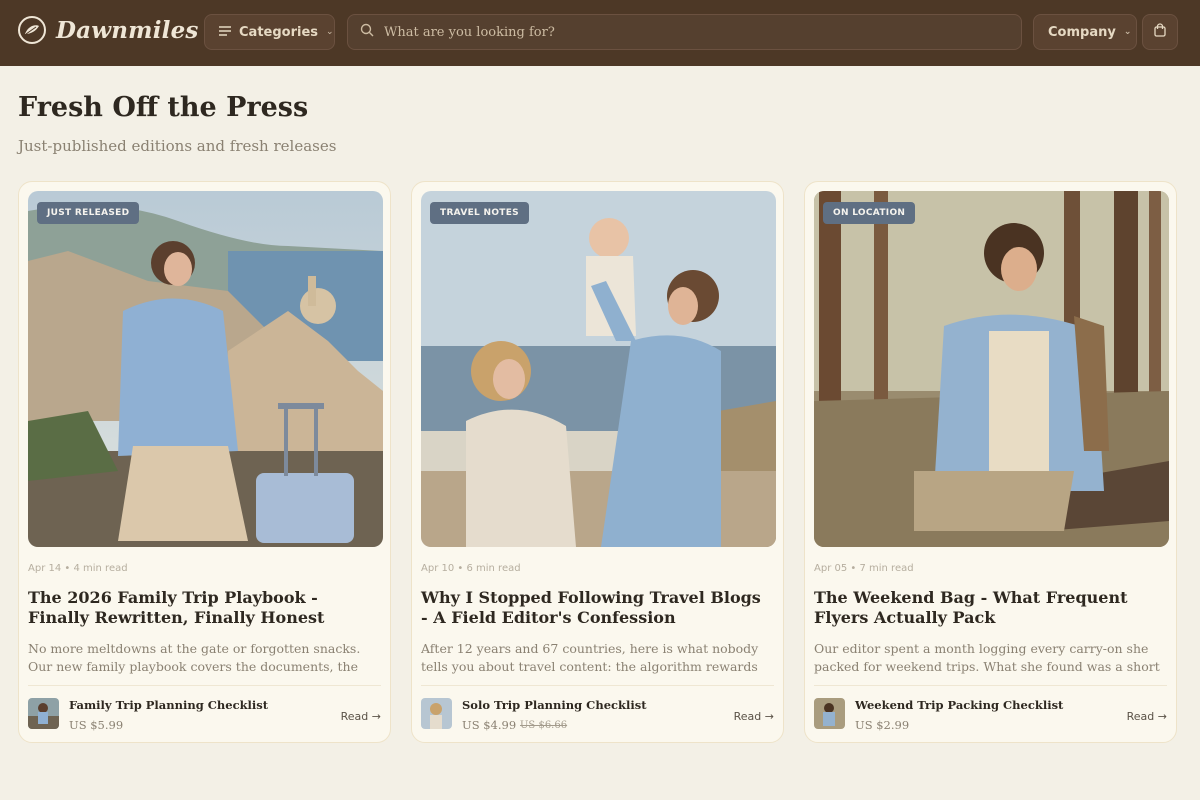 Image resolution: width=1200 pixels, height=800 pixels. I want to click on menu-icon, so click(225, 32).